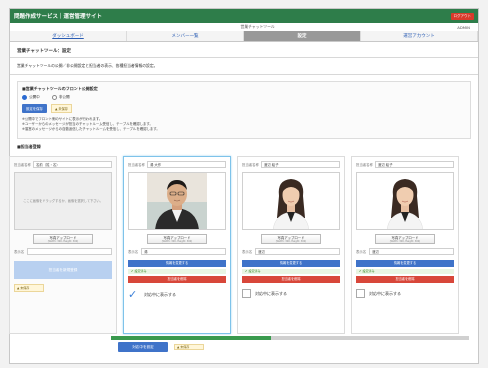 Image resolution: width=488 pixels, height=368 pixels. I want to click on name-row: 担当者名称 湯 大作, so click(177, 164).